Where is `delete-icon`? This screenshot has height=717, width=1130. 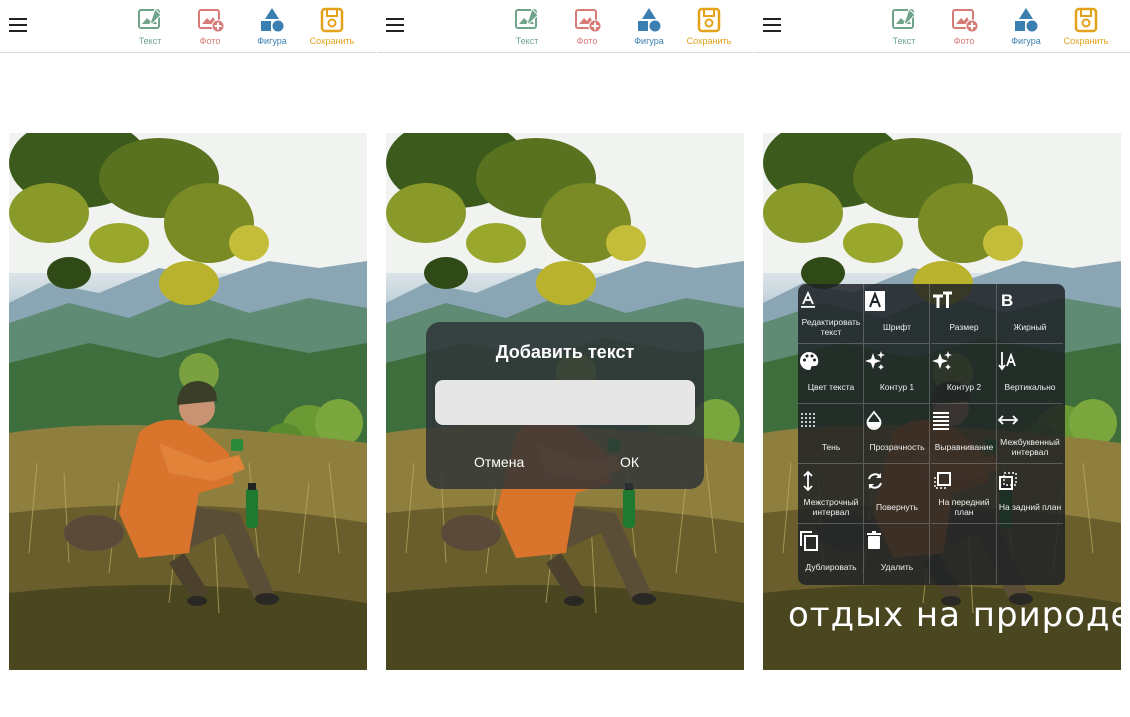 delete-icon is located at coordinates (874, 540).